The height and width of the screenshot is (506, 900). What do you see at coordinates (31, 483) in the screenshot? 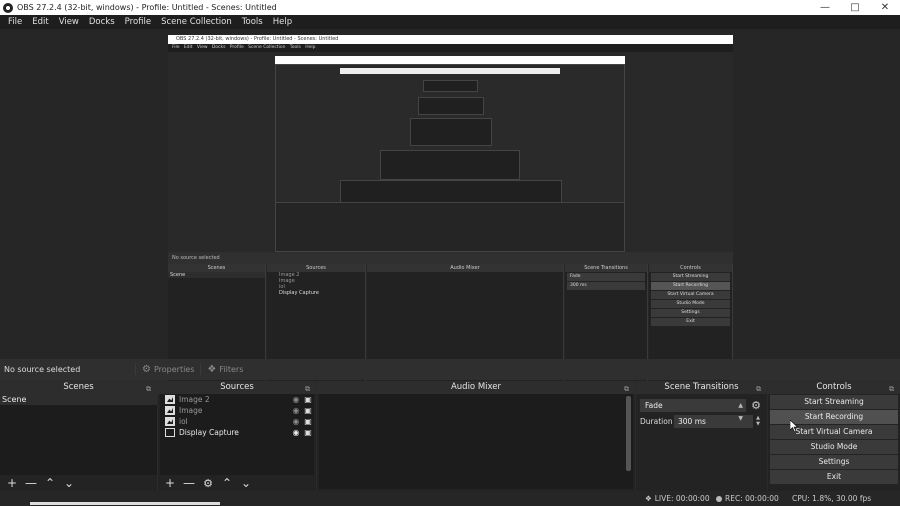
I see `remove-scene-button: —` at bounding box center [31, 483].